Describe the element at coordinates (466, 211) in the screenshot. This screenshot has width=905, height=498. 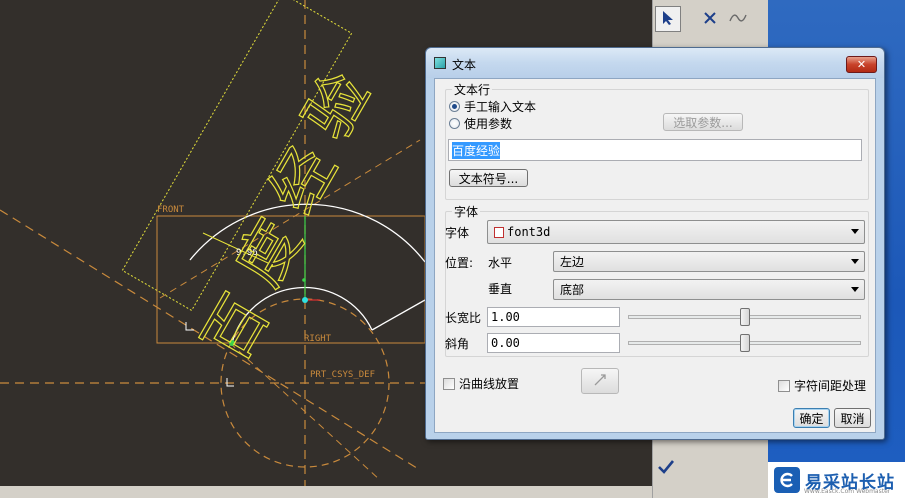
I see `font-group-label: 字体` at that location.